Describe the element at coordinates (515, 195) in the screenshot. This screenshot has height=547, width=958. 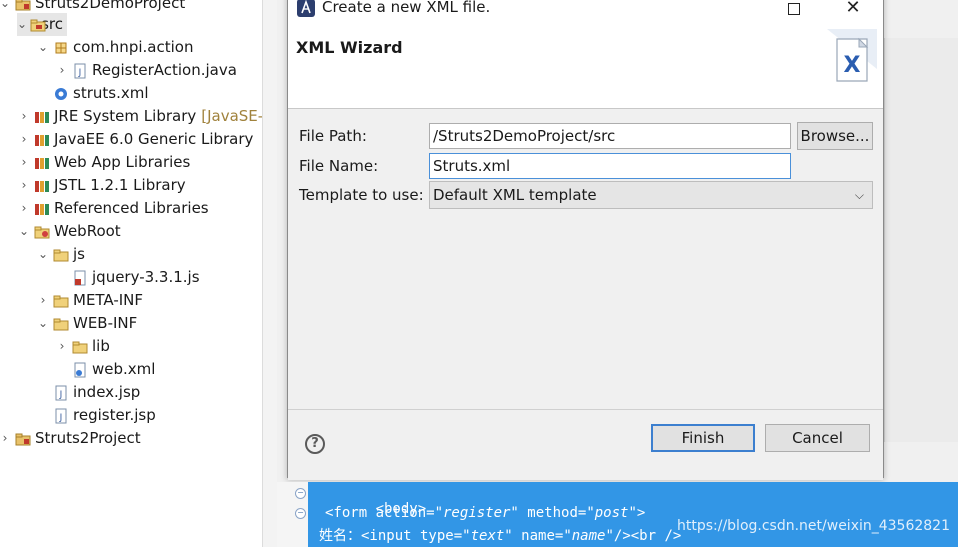
I see `template-selected-value: Default XML template` at that location.